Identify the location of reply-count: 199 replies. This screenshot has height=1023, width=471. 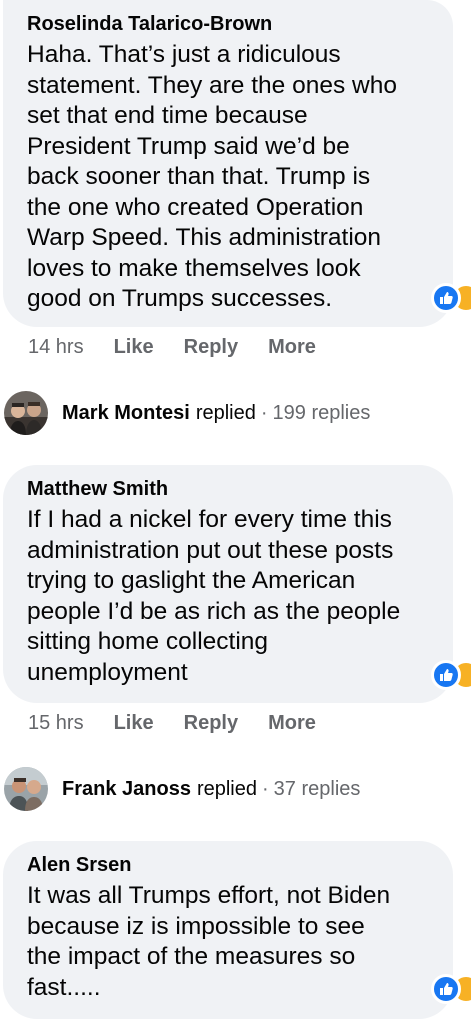
(322, 413).